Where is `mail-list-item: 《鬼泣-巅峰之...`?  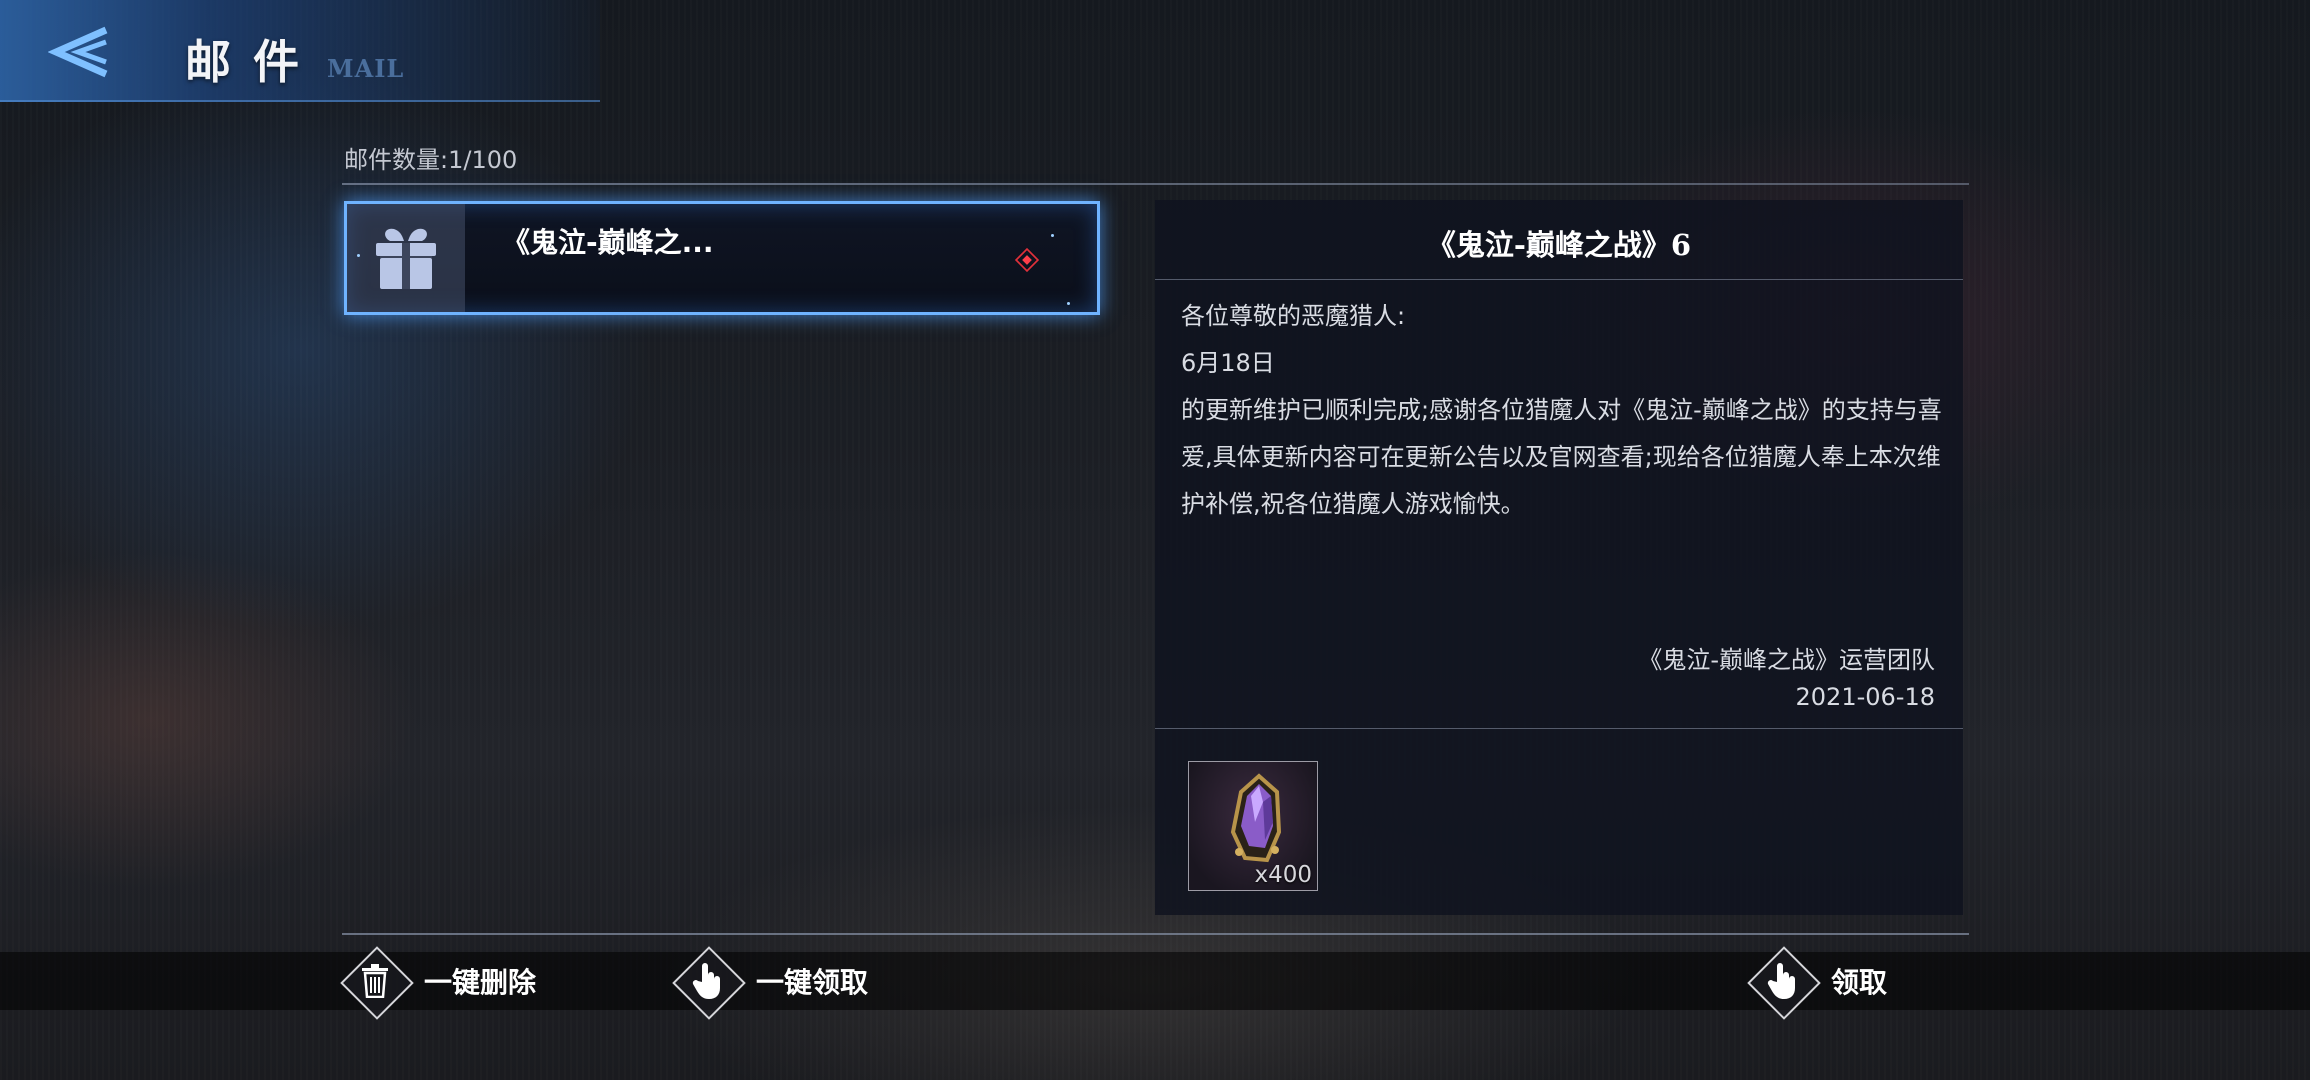
mail-list-item: 《鬼泣-巅峰之... is located at coordinates (722, 258).